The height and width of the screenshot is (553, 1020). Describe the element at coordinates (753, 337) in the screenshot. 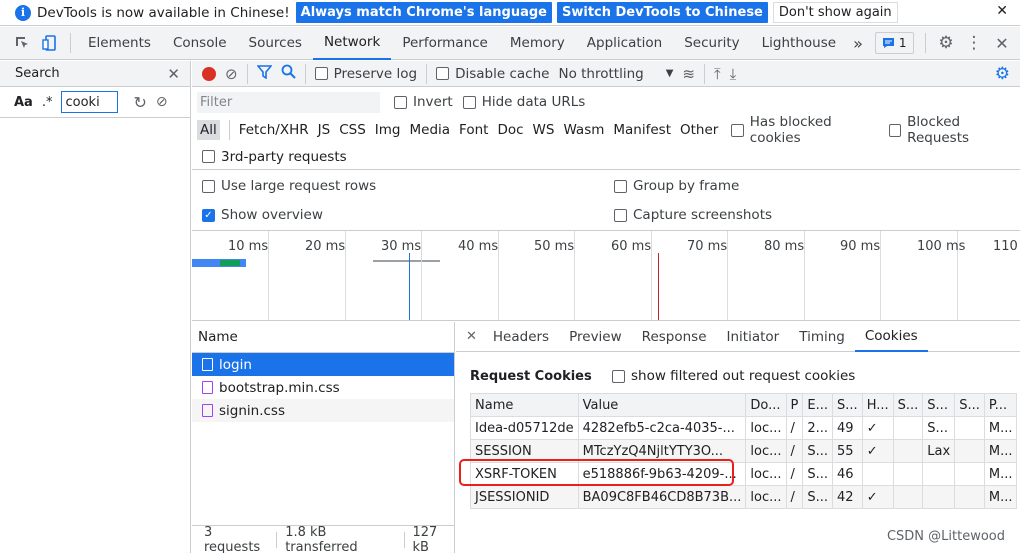

I see `tab-initiator: Initiator` at that location.